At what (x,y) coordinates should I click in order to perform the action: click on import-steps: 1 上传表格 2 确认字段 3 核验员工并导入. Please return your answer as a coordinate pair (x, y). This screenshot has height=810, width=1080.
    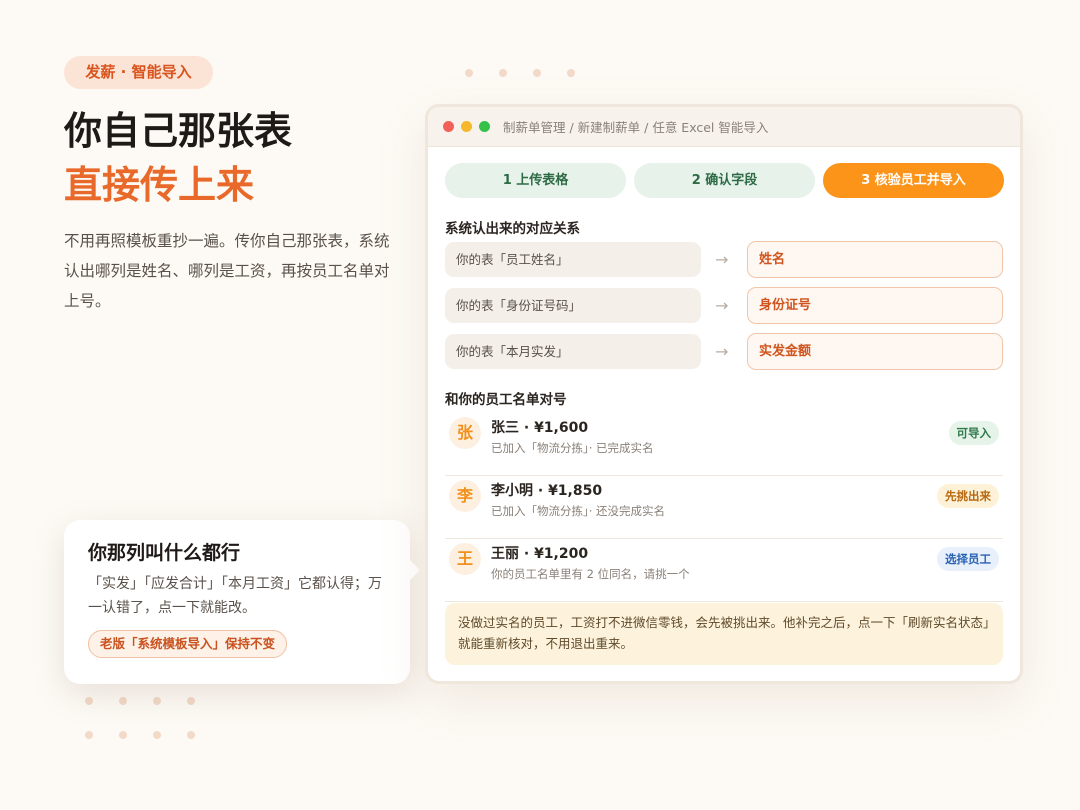
    Looking at the image, I should click on (724, 180).